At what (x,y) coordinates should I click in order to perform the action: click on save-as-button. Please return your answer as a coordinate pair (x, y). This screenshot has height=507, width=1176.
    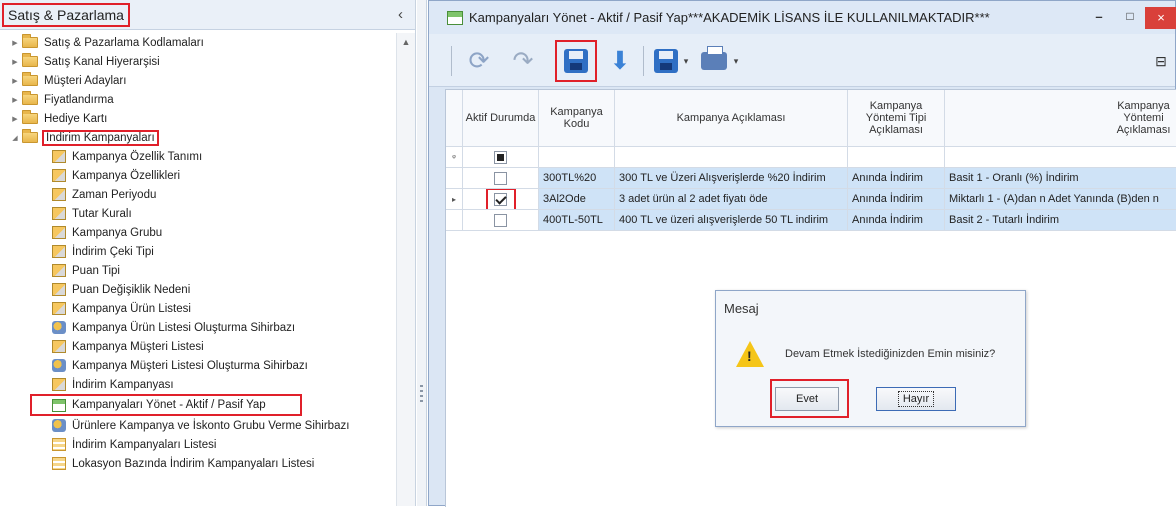
    Looking at the image, I should click on (666, 61).